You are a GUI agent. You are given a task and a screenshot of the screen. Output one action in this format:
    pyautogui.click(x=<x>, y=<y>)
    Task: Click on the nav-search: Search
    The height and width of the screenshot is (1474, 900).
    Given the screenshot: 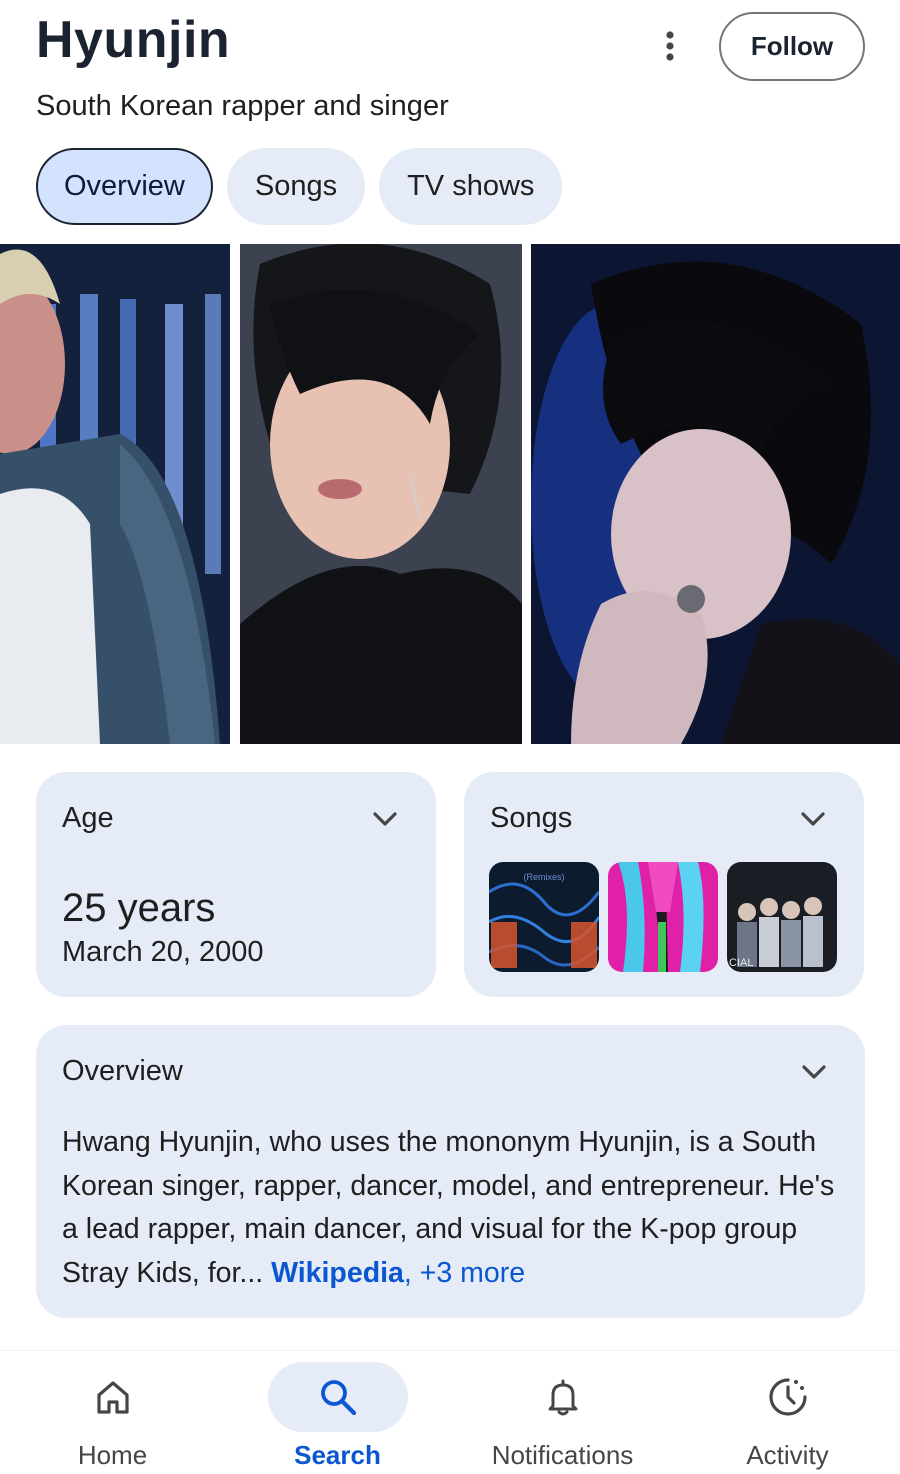 What is the action you would take?
    pyautogui.click(x=337, y=1412)
    